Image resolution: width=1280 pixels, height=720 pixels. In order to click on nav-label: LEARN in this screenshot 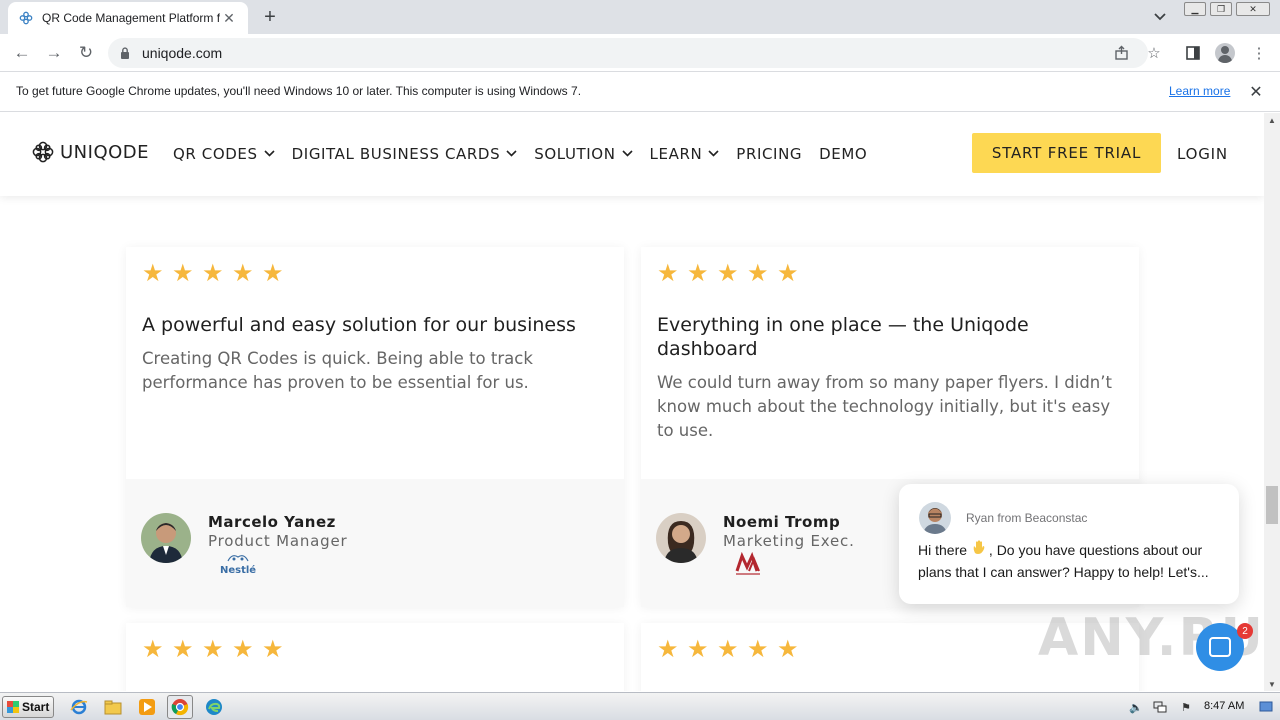, I will do `click(676, 154)`.